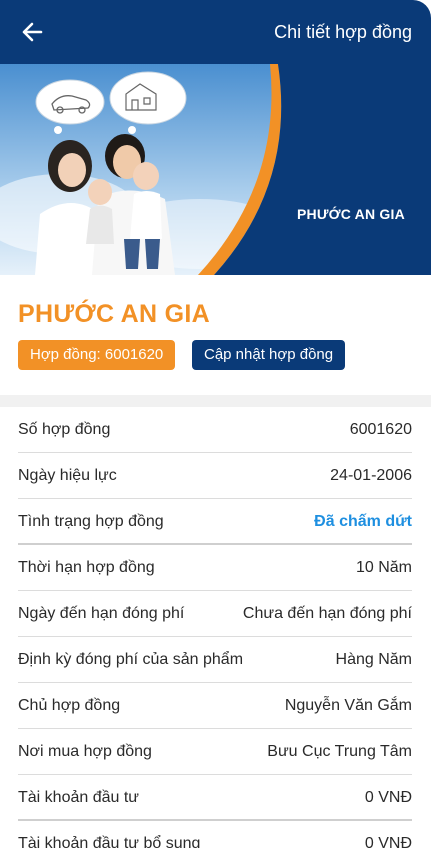 This screenshot has width=431, height=848. What do you see at coordinates (371, 475) in the screenshot?
I see `detail-value: 24-01-2006` at bounding box center [371, 475].